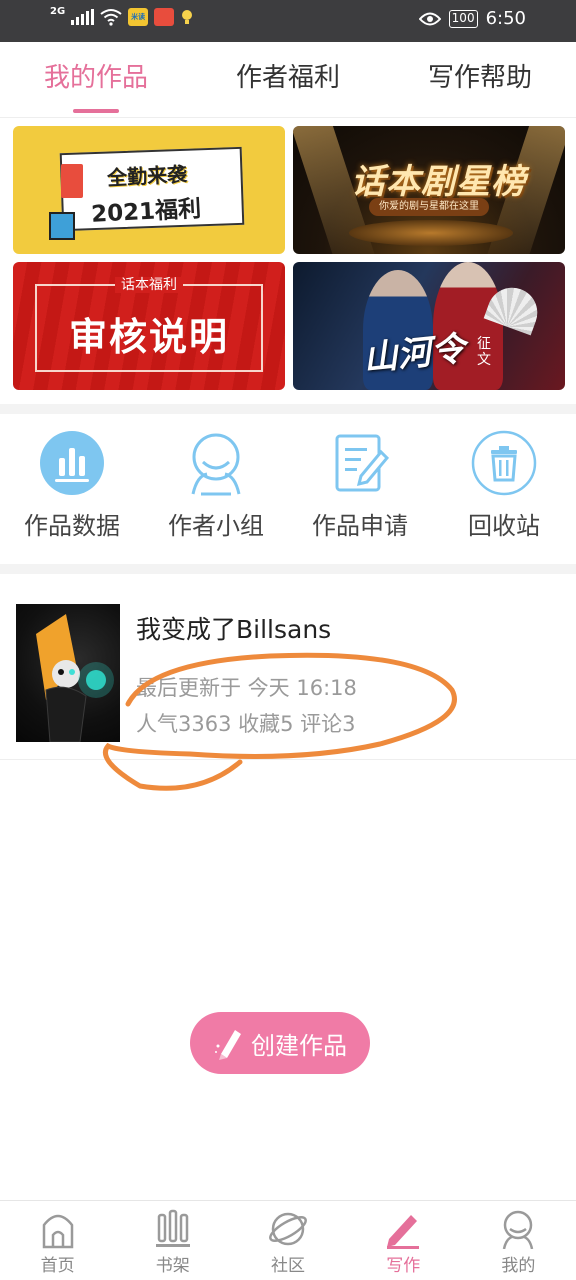  I want to click on banner-title: 审核说明, so click(148, 337).